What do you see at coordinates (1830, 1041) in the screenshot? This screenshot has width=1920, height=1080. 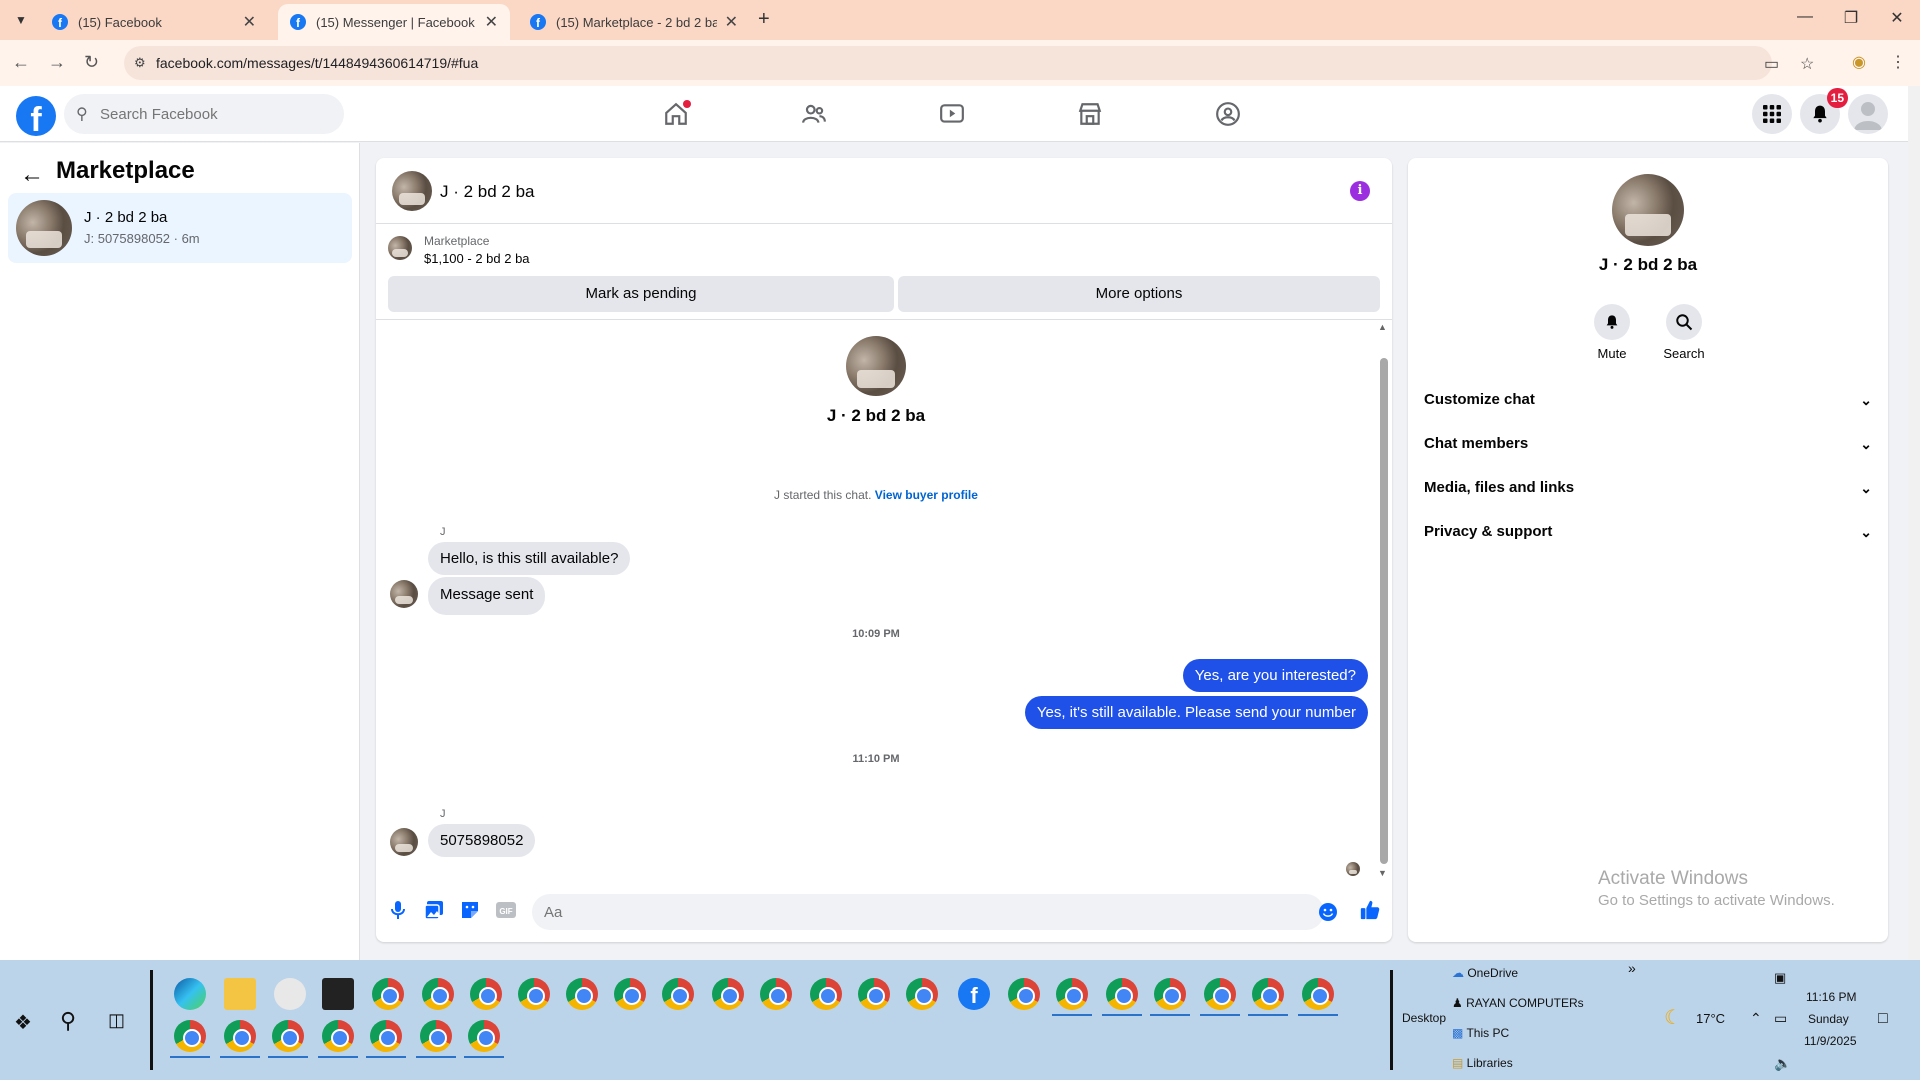 I see `clock-date: 11/9/2025` at bounding box center [1830, 1041].